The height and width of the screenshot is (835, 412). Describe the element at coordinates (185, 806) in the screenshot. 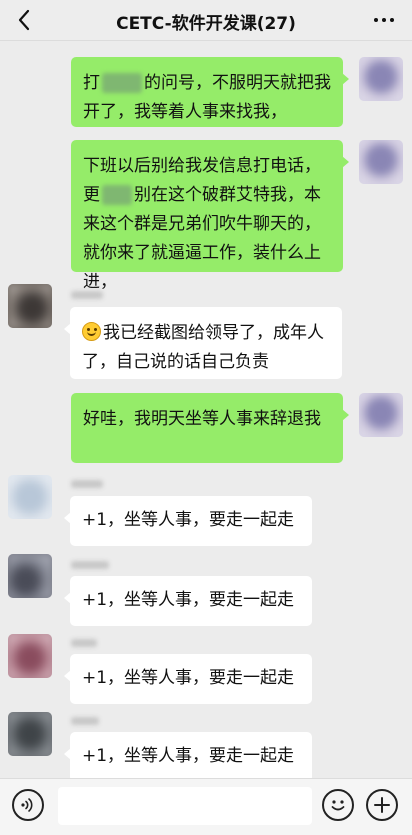

I see `message-input` at that location.